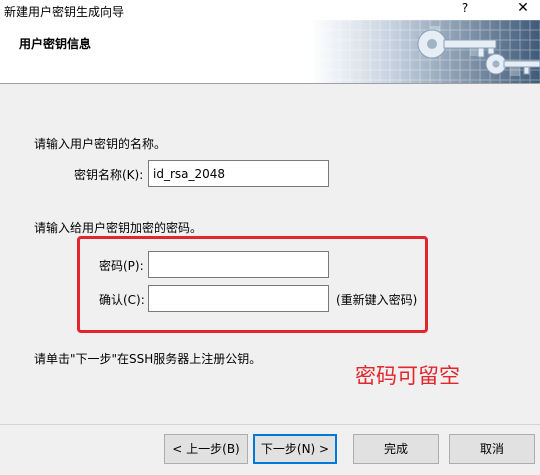 The width and height of the screenshot is (540, 475). Describe the element at coordinates (238, 173) in the screenshot. I see `key-name-input` at that location.